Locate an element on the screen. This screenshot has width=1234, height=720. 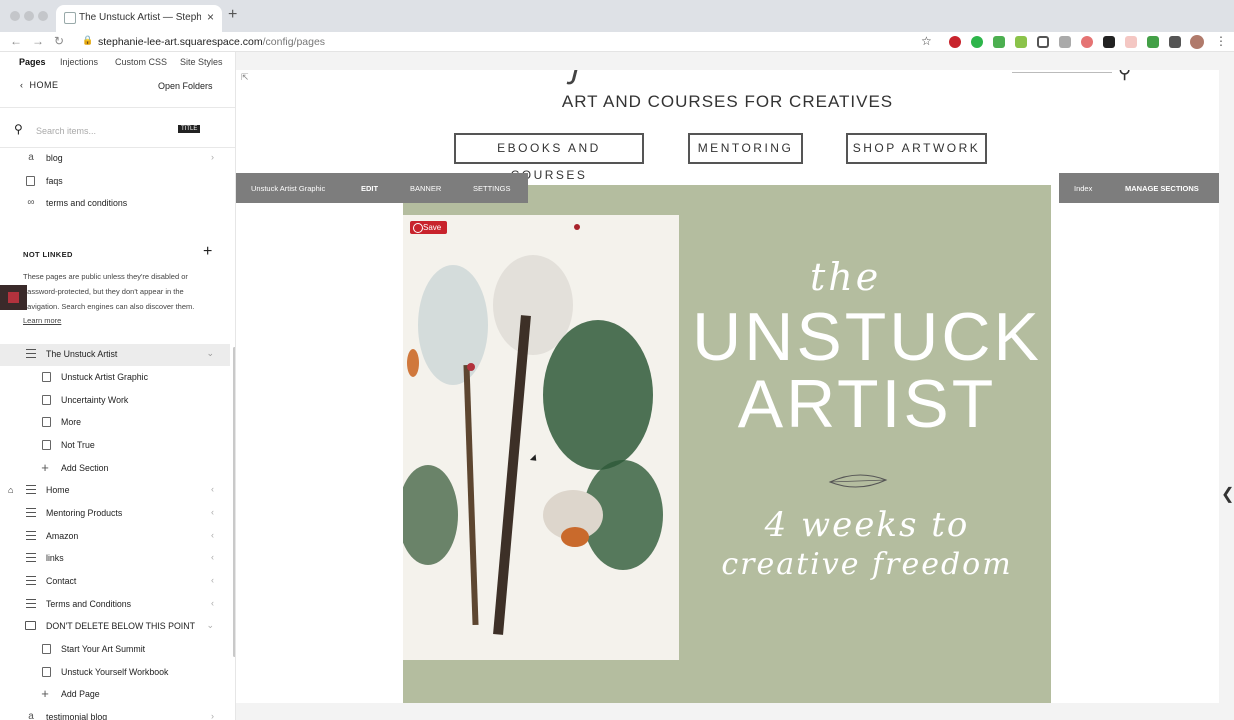
menu-kebab-icon: ⋮ is located at coordinates (1221, 41).